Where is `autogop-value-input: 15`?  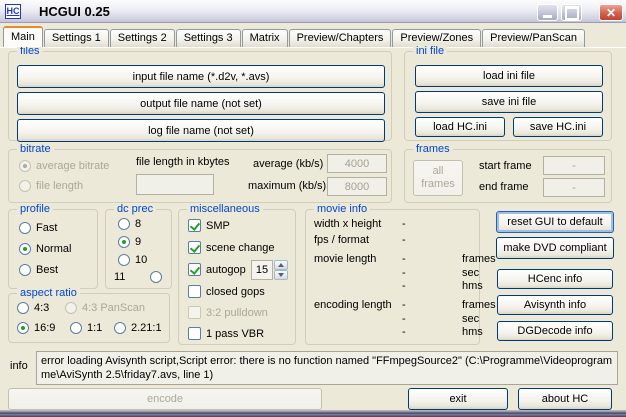
autogop-value-input: 15 is located at coordinates (262, 270).